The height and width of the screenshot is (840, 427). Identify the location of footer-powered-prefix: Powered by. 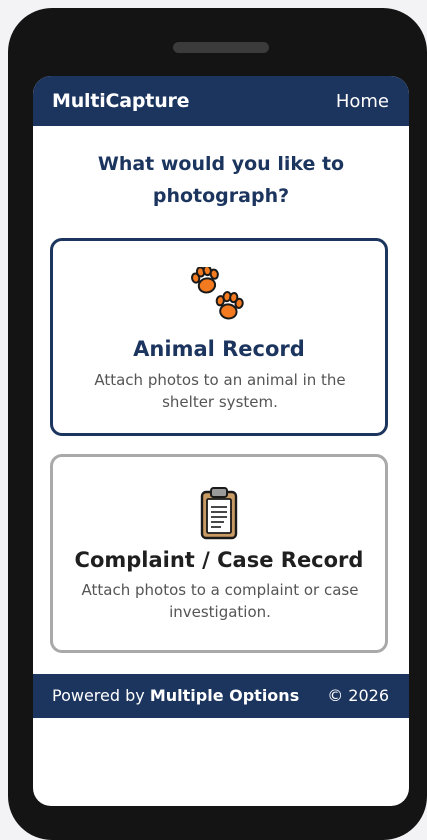
(98, 695).